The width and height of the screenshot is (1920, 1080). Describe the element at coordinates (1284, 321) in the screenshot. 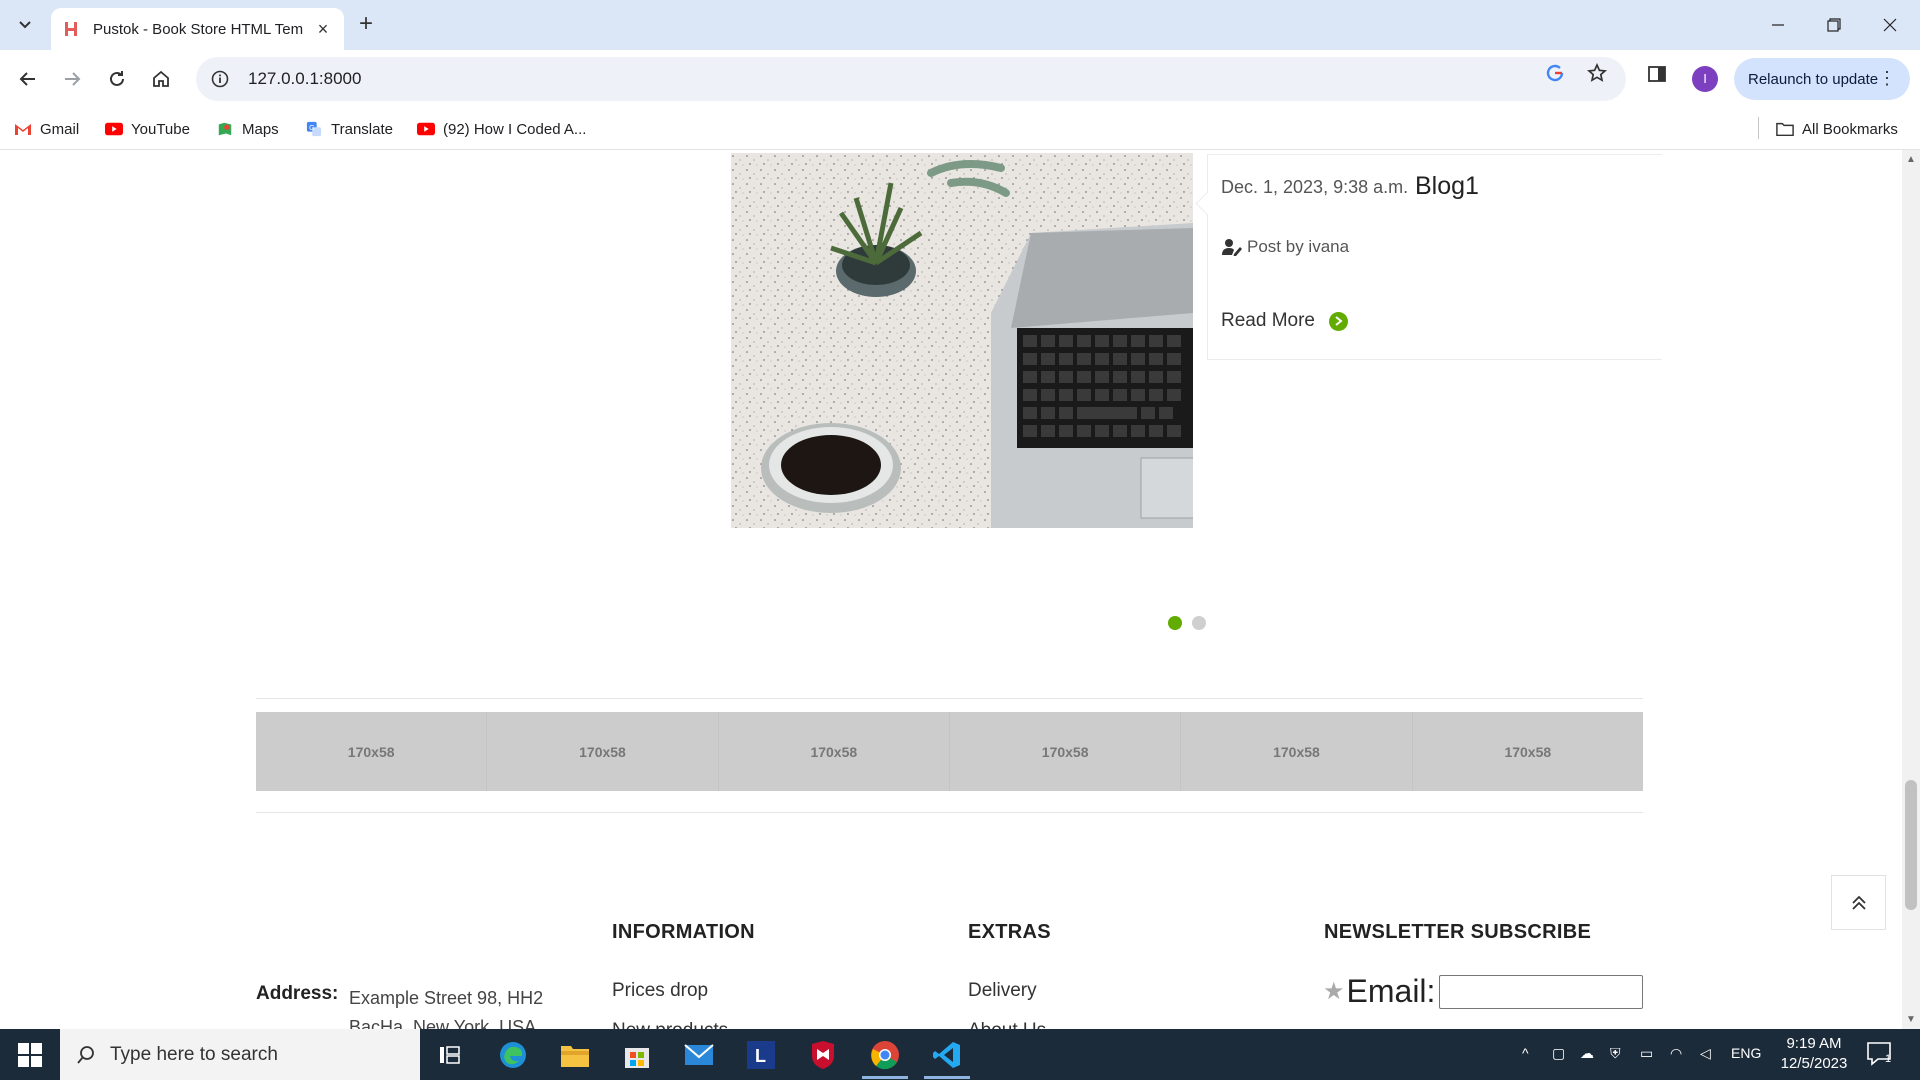

I see `read-more-link: Read More` at that location.